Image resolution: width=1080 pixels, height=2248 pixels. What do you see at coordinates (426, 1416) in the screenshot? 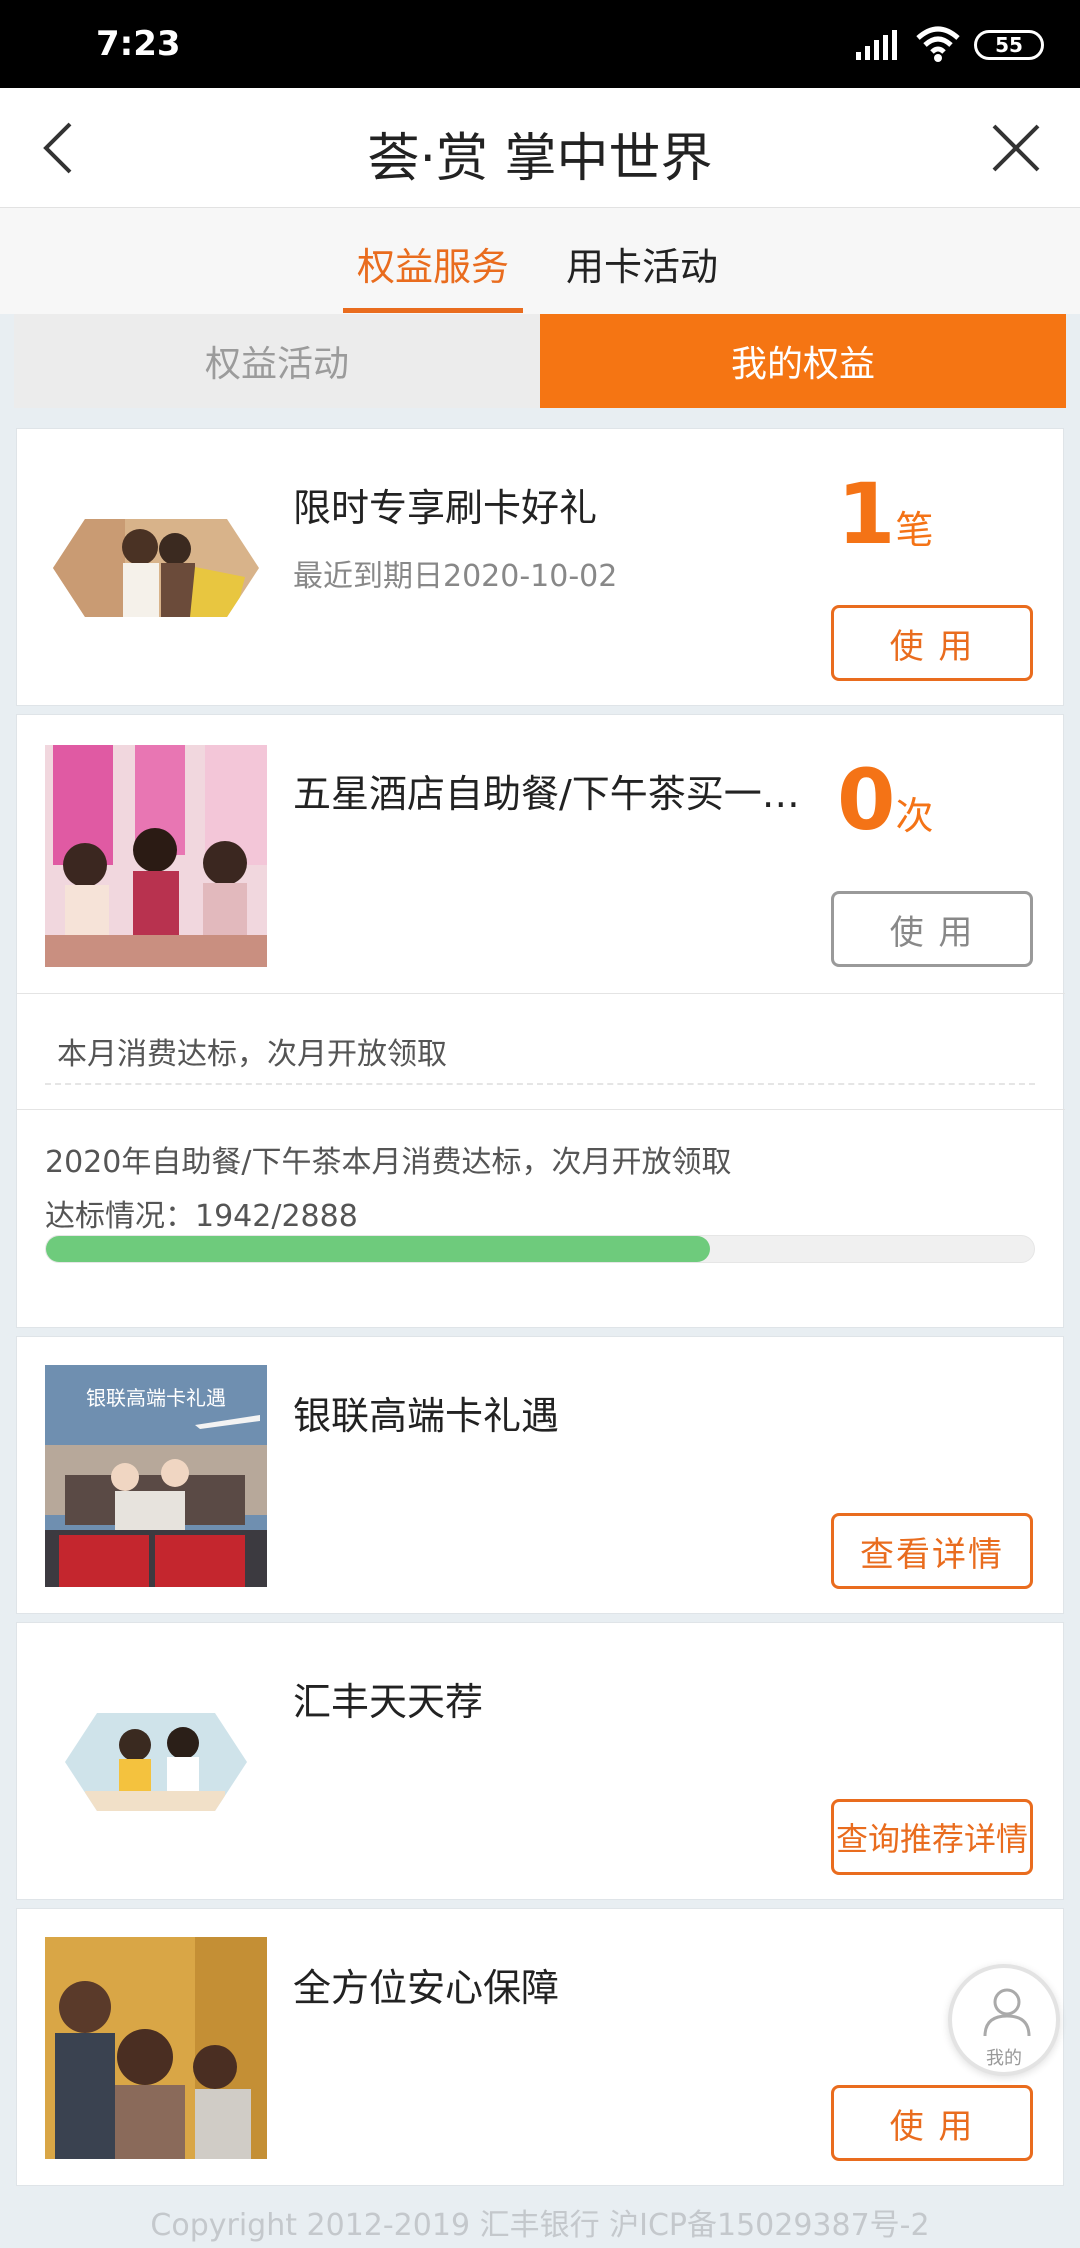
I see `card-title: 银联高端卡礼遇` at bounding box center [426, 1416].